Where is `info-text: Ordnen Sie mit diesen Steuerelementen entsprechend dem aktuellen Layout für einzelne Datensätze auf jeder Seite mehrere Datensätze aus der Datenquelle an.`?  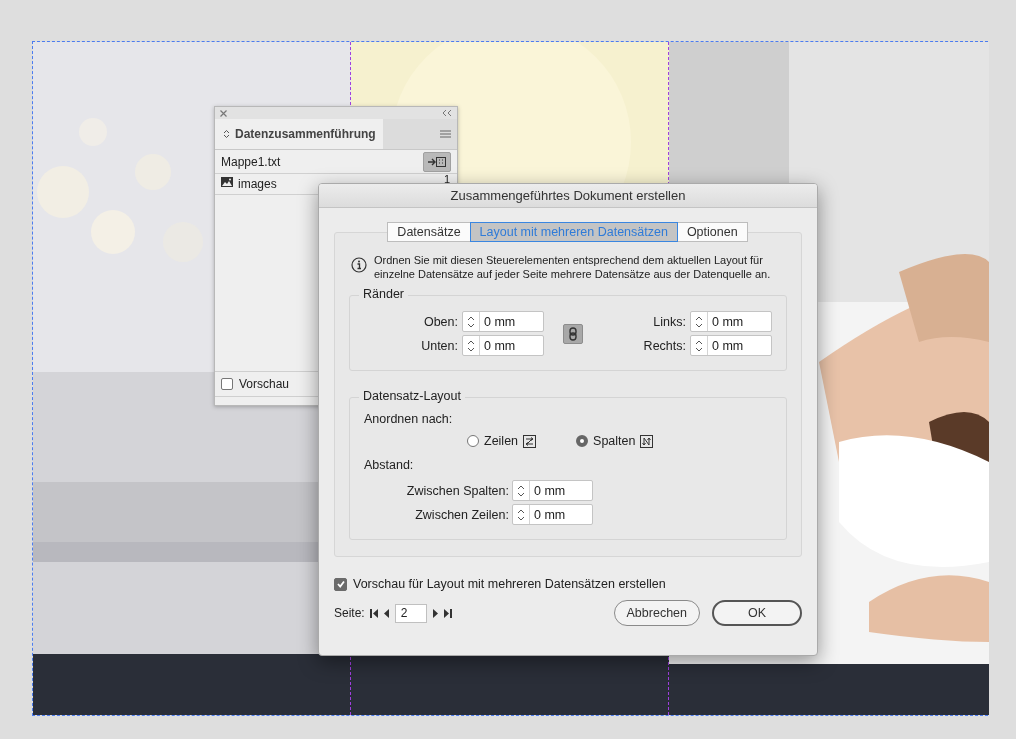 info-text: Ordnen Sie mit diesen Steuerelementen entsprechend dem aktuellen Layout für einzelne Datensätze auf jeder Seite mehrere Datensätze aus der Datenquelle an. is located at coordinates (573, 267).